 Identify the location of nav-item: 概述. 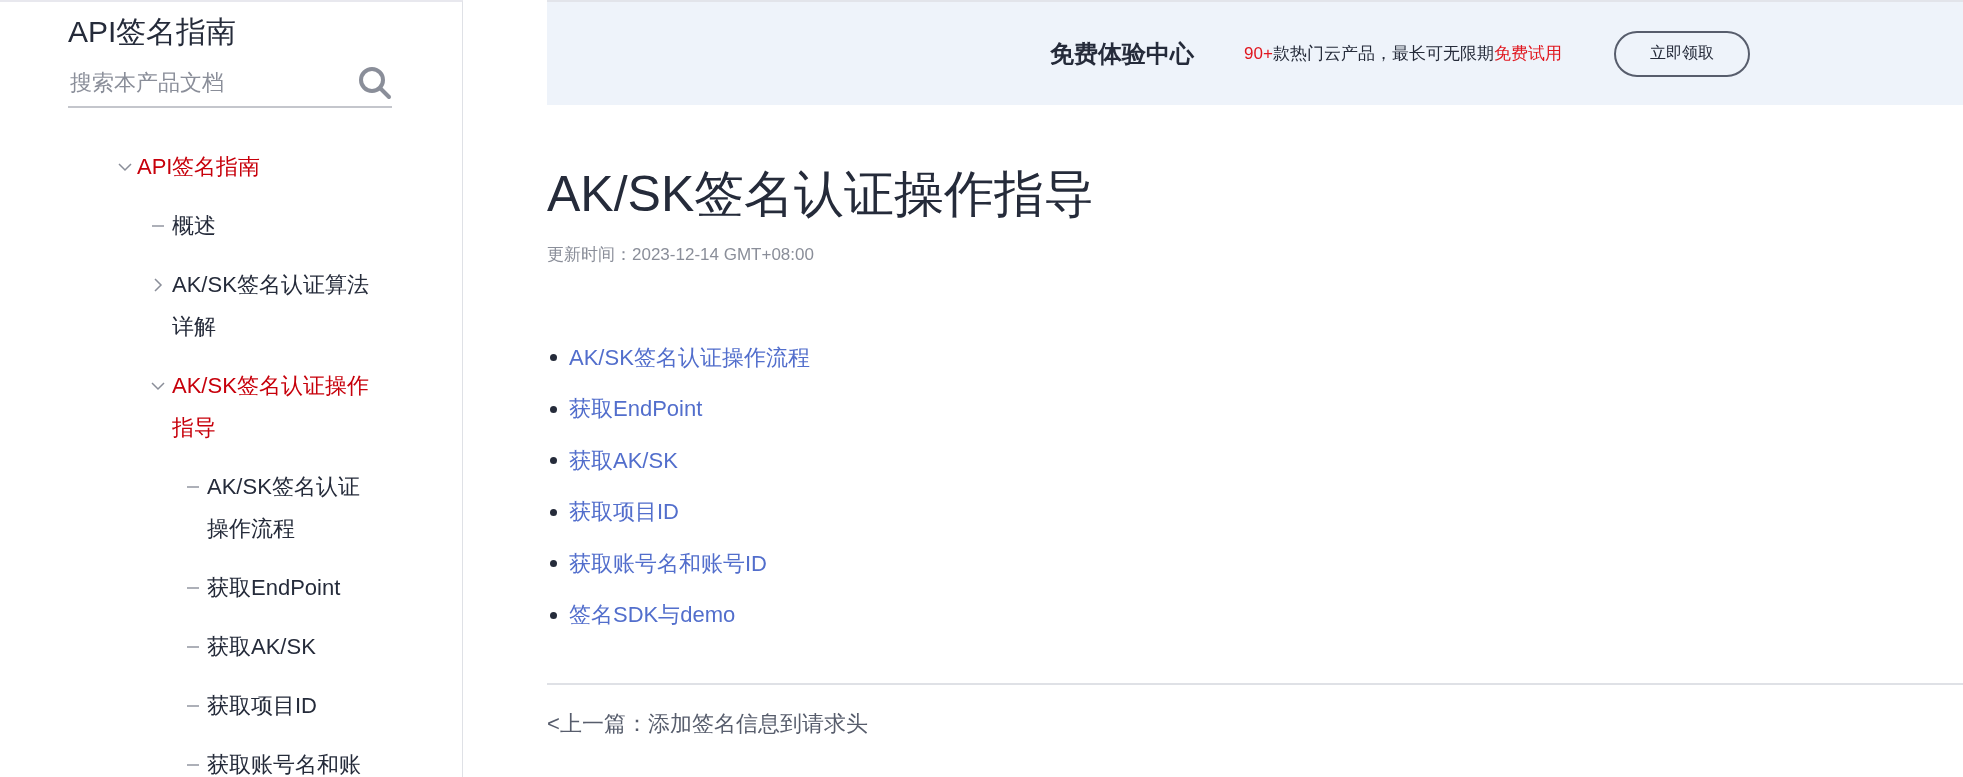
(194, 226).